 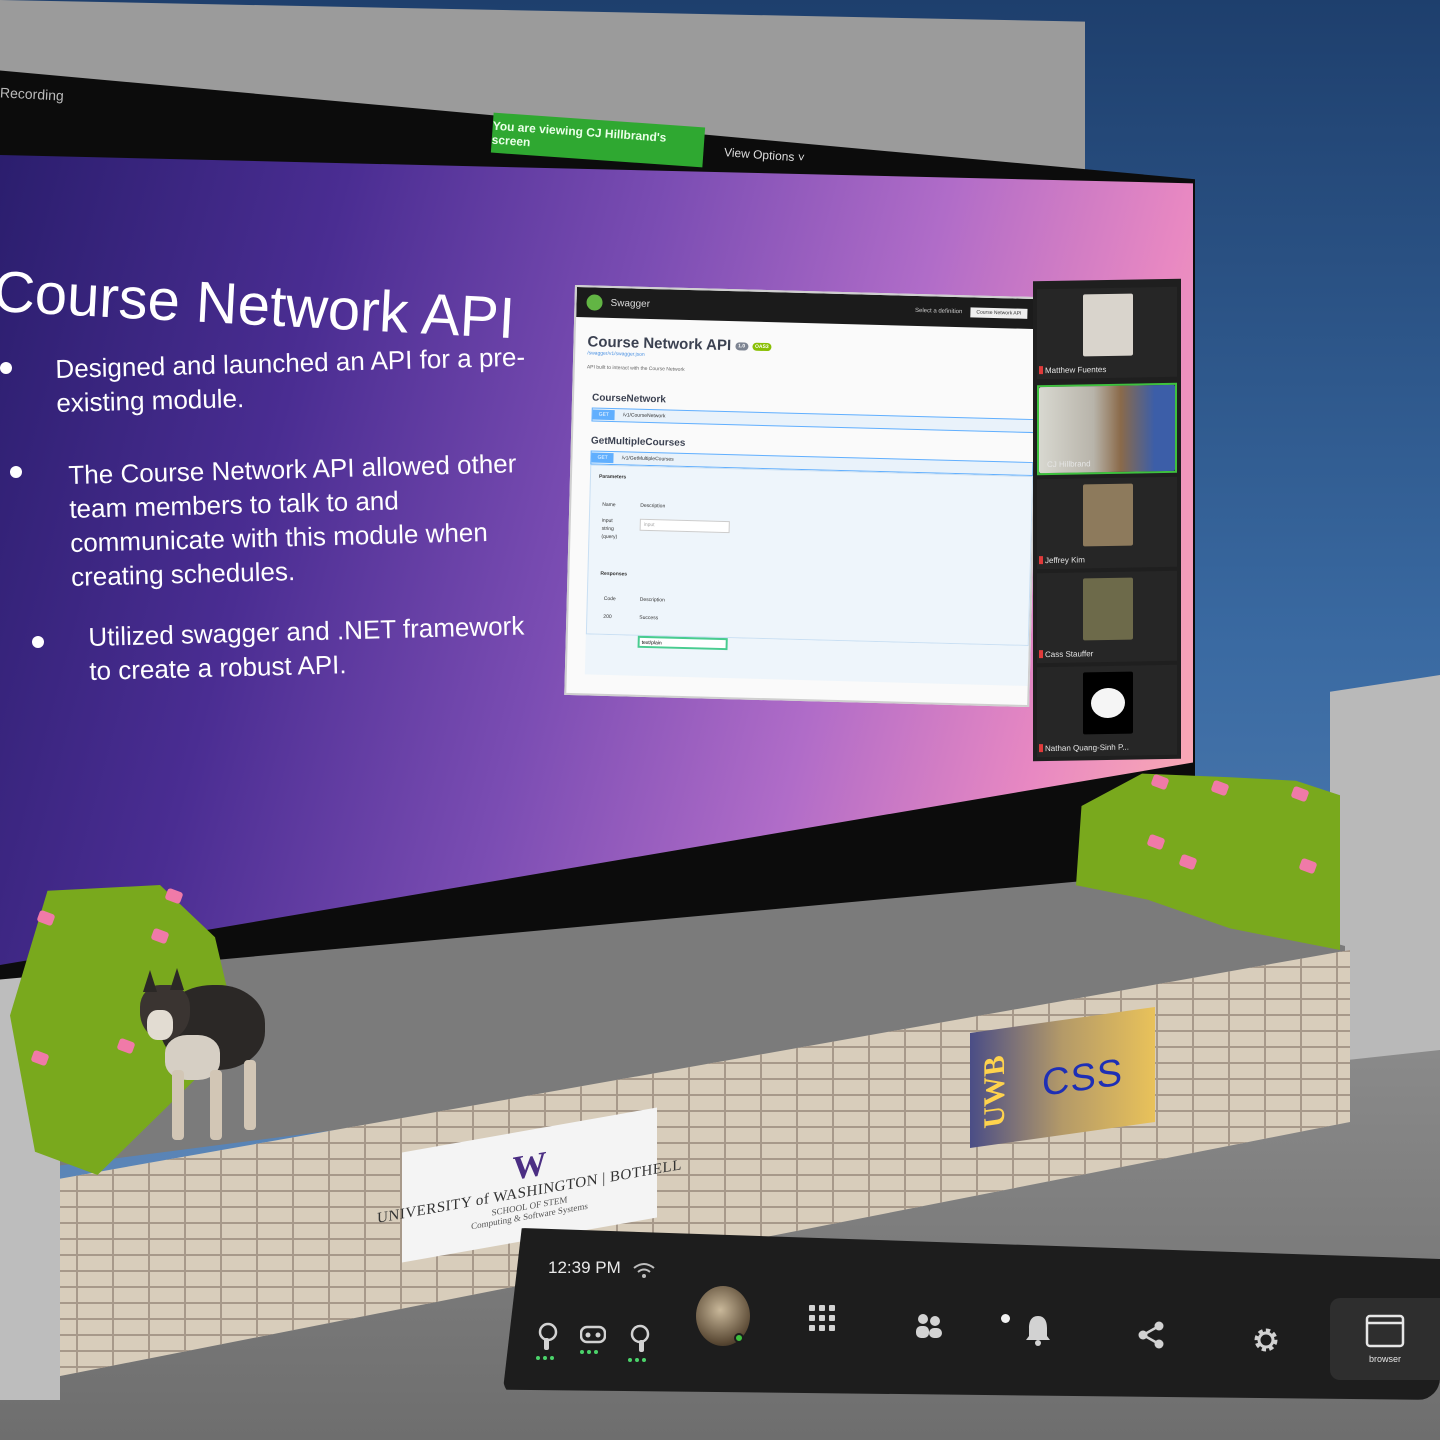 What do you see at coordinates (1076, 370) in the screenshot?
I see `participant-name: Matthew Fuentes` at bounding box center [1076, 370].